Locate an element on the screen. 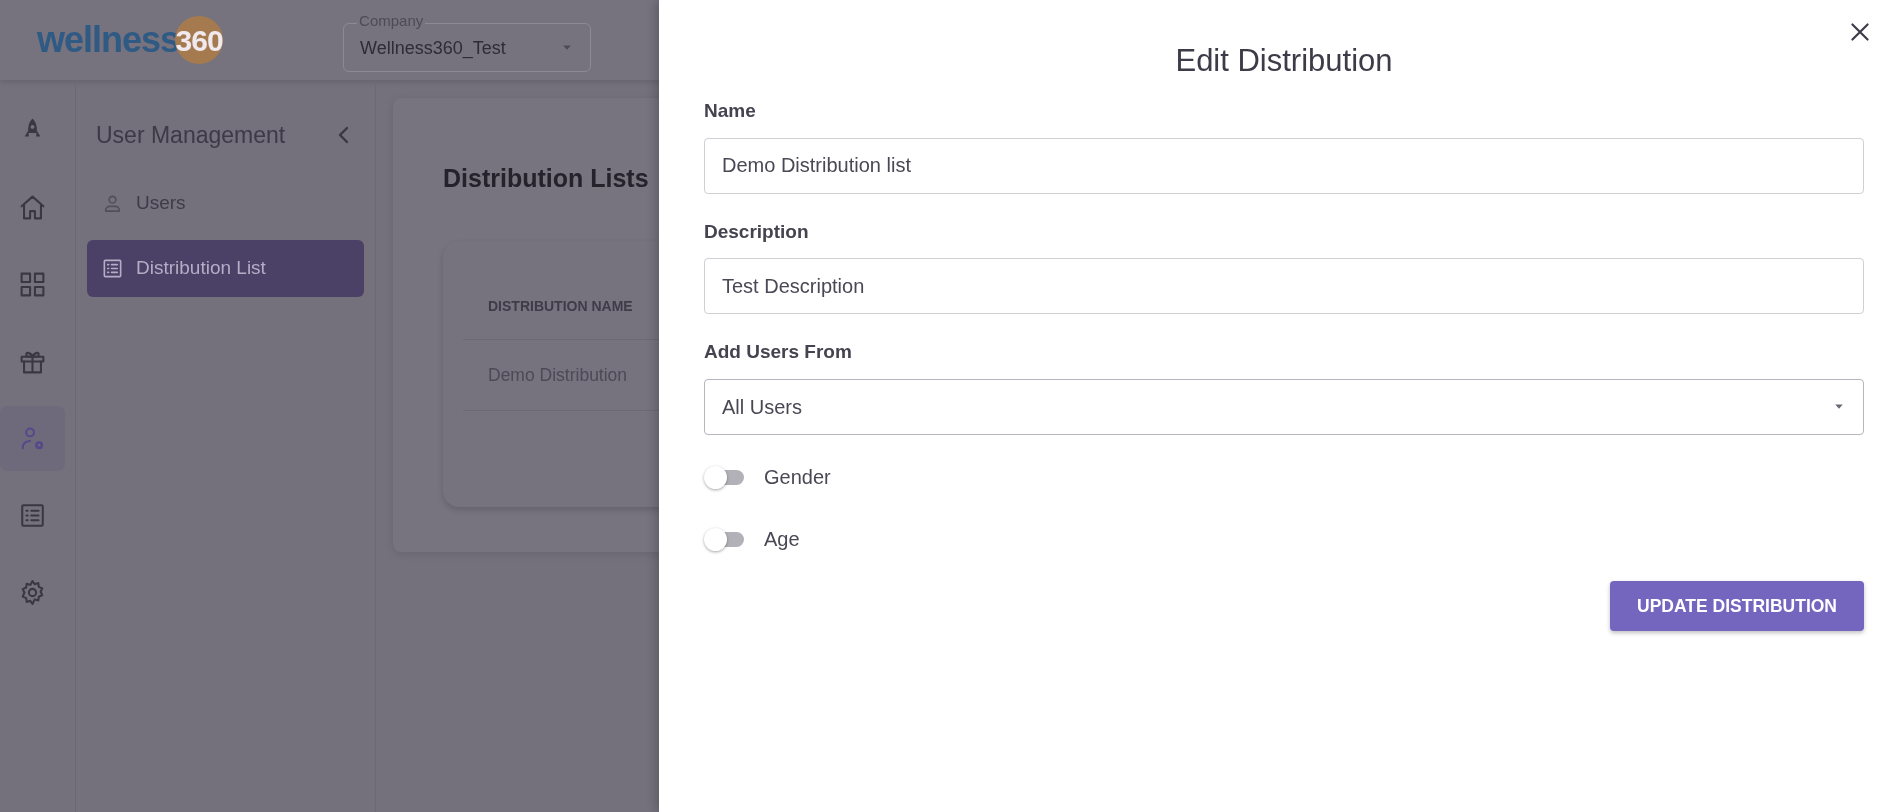  toggle-label: Age is located at coordinates (782, 539).